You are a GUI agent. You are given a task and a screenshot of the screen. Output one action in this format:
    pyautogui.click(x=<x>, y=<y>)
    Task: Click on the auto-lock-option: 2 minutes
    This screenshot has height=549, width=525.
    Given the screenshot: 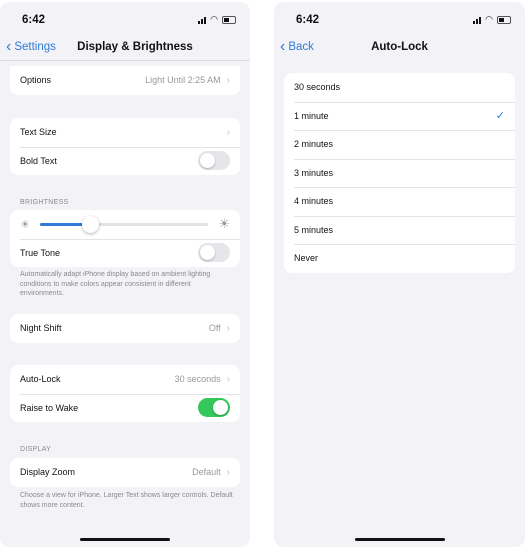 What is the action you would take?
    pyautogui.click(x=399, y=144)
    